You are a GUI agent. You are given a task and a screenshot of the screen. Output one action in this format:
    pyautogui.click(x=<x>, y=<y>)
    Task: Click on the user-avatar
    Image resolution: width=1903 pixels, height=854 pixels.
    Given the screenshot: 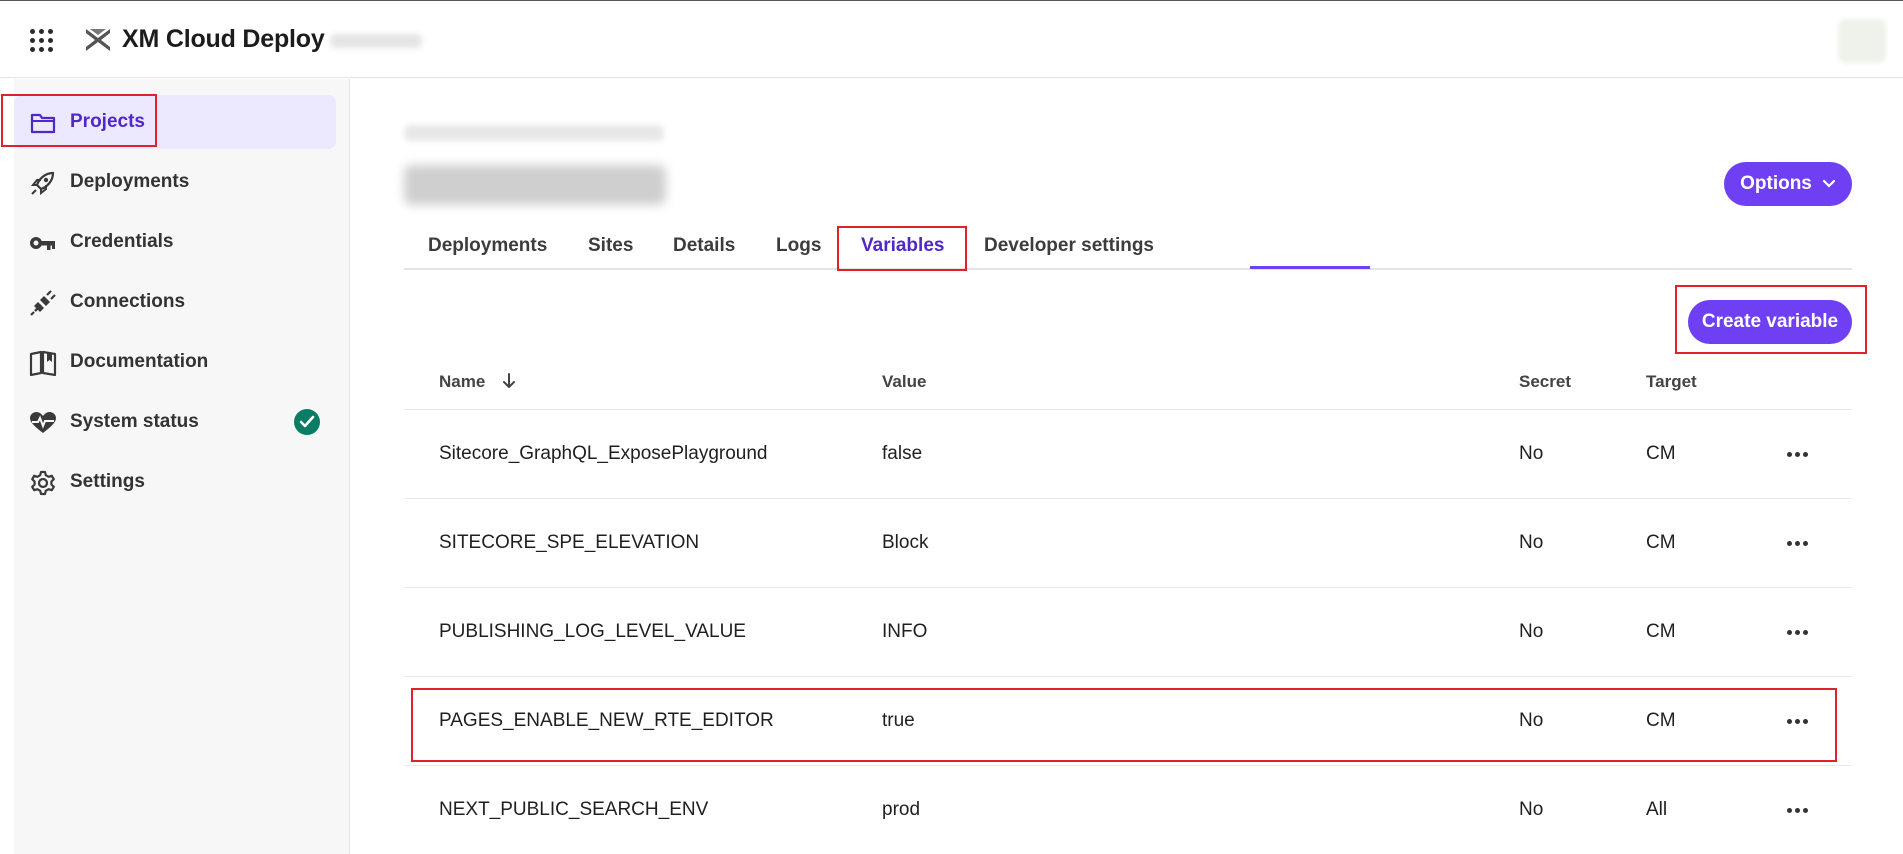 What is the action you would take?
    pyautogui.click(x=1862, y=41)
    